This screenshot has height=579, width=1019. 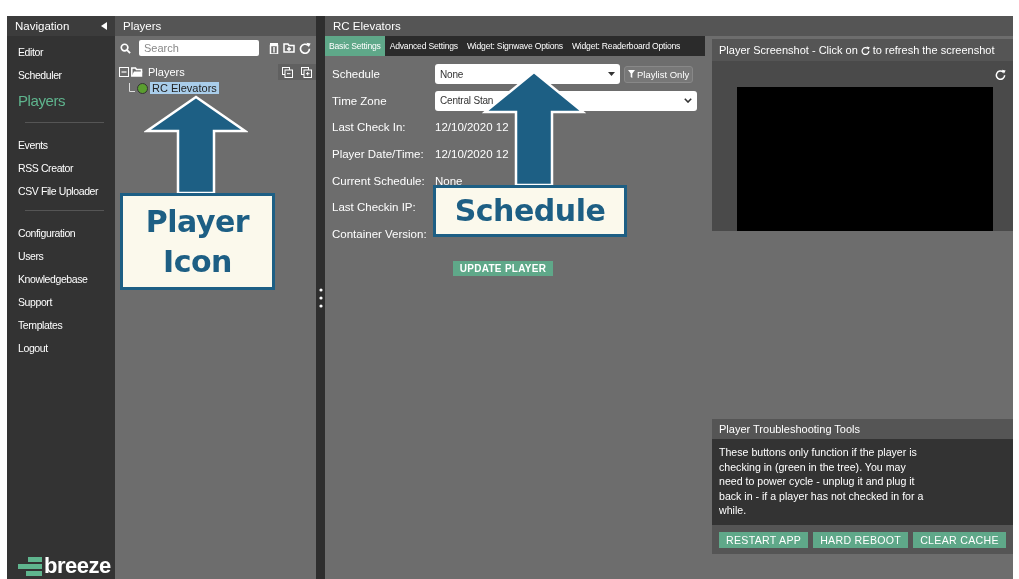 What do you see at coordinates (125, 48) in the screenshot?
I see `search-icon` at bounding box center [125, 48].